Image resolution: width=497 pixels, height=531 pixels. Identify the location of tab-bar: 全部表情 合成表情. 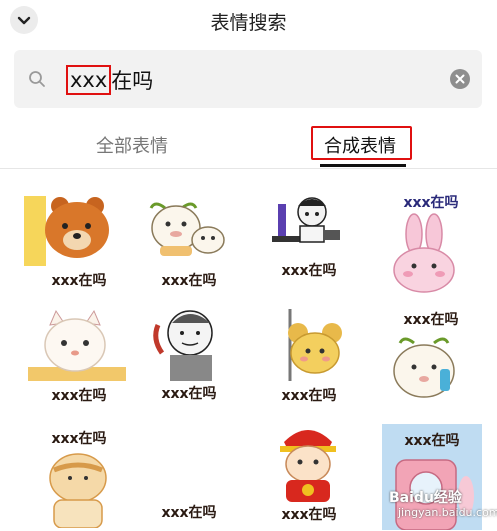
(248, 143).